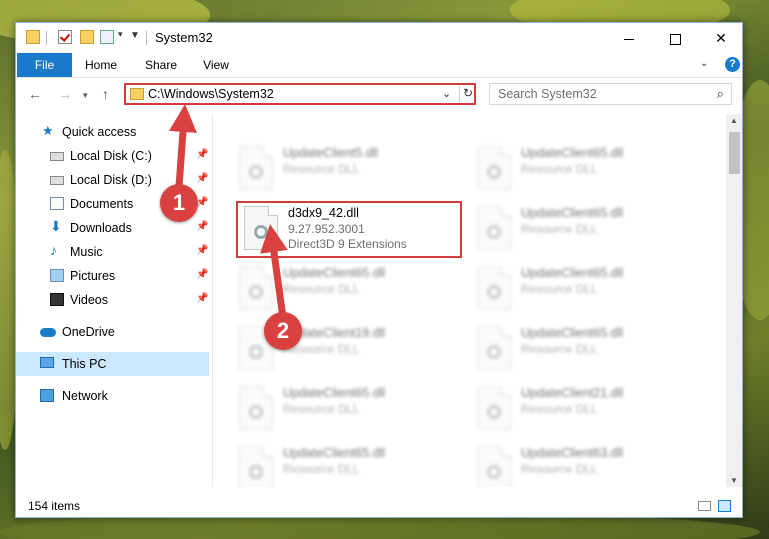  What do you see at coordinates (347, 244) in the screenshot?
I see `file-description: Direct3D 9 Extensions` at bounding box center [347, 244].